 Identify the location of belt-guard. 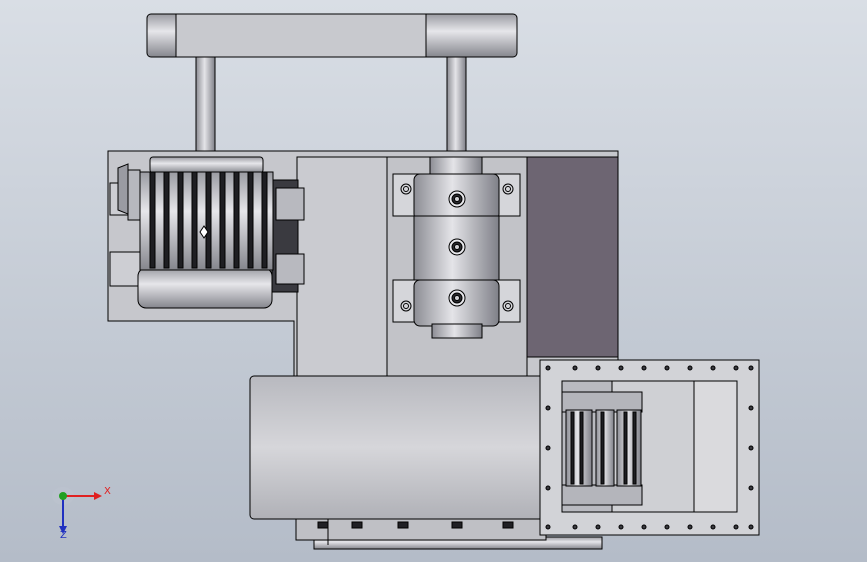
(332, 35).